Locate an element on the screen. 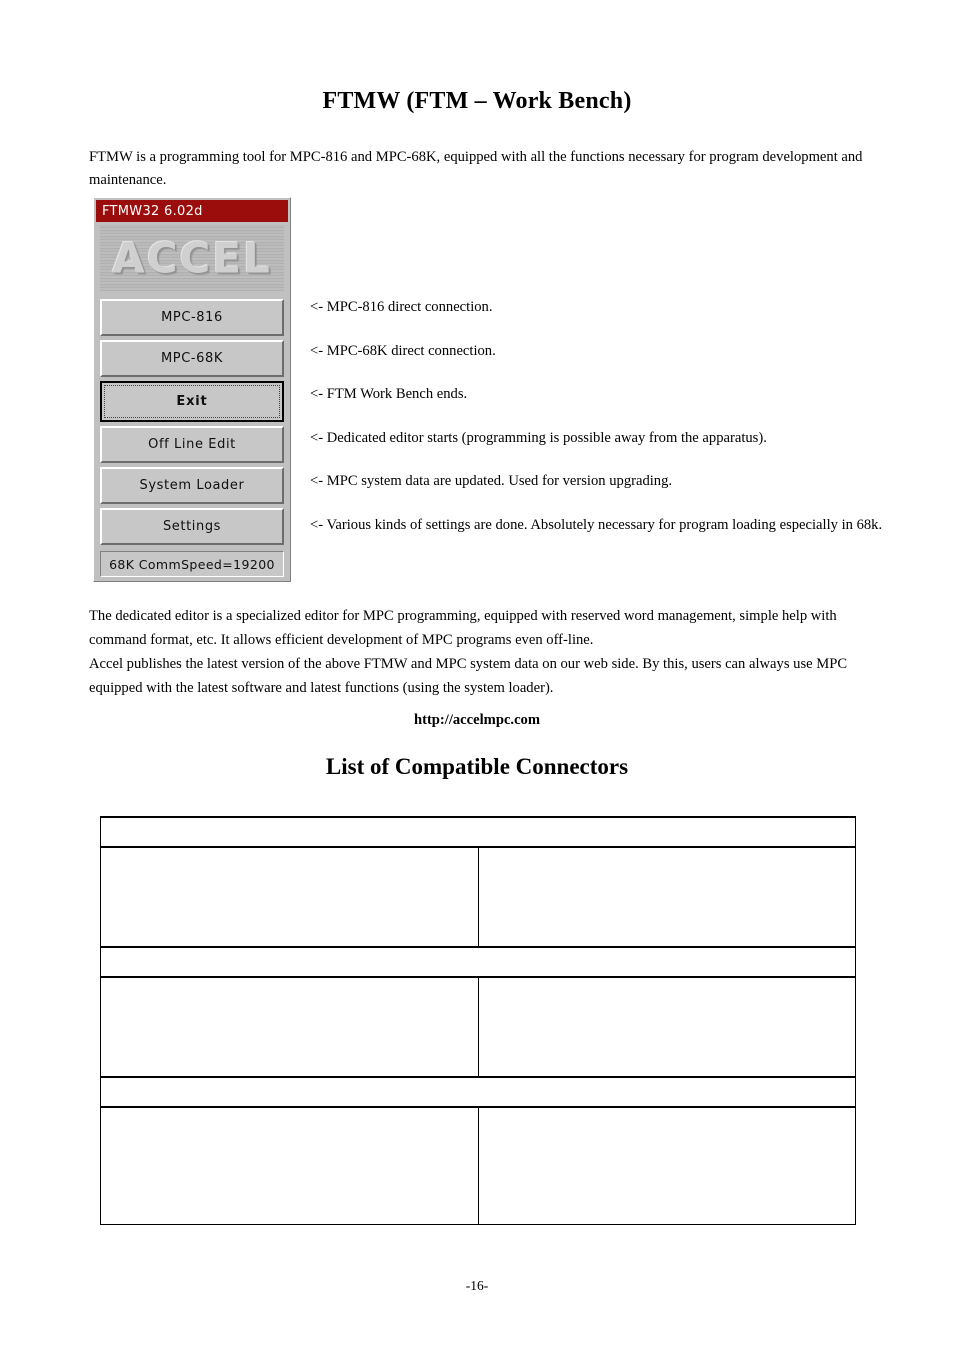  page-number-footer: -16- is located at coordinates (477, 1285).